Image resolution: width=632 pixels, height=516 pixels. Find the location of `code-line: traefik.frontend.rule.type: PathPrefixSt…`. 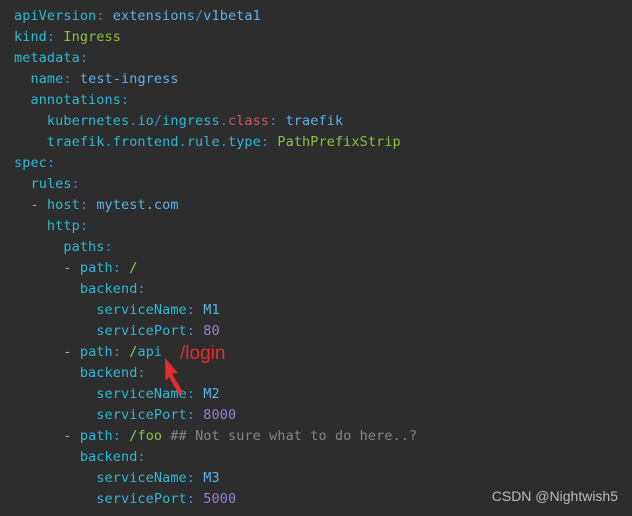

code-line: traefik.frontend.rule.type: PathPrefixSt… is located at coordinates (316, 142).